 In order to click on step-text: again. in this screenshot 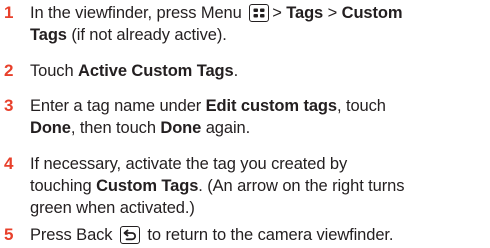, I will do `click(226, 128)`.